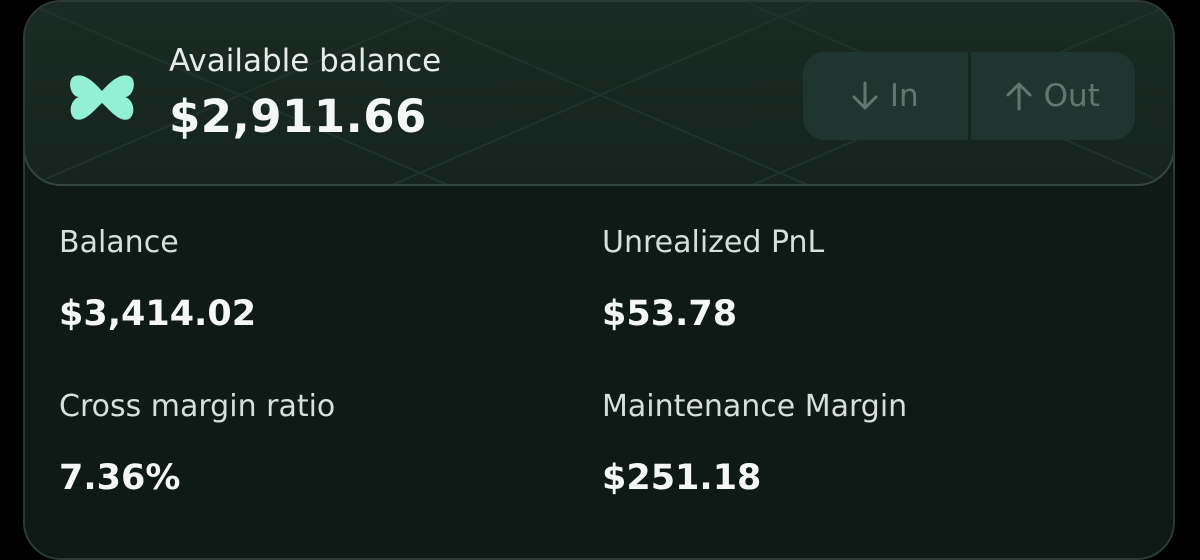 The height and width of the screenshot is (560, 1200). What do you see at coordinates (305, 61) in the screenshot?
I see `available-balance-label: Available balance` at bounding box center [305, 61].